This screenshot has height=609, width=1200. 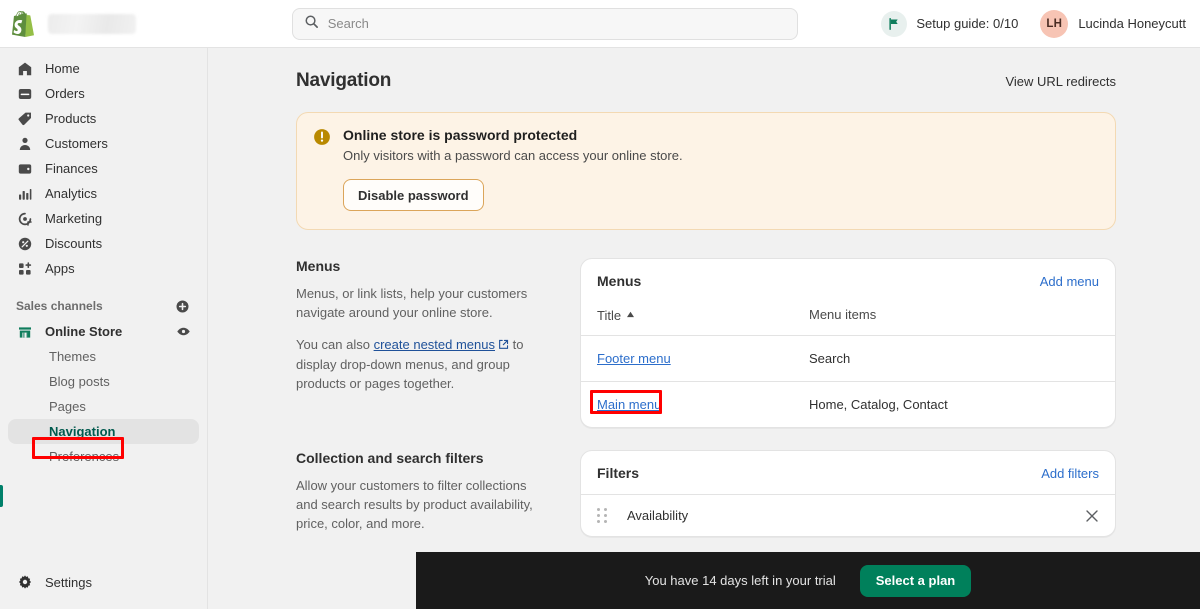 I want to click on menus-card-title: Menus, so click(x=619, y=281).